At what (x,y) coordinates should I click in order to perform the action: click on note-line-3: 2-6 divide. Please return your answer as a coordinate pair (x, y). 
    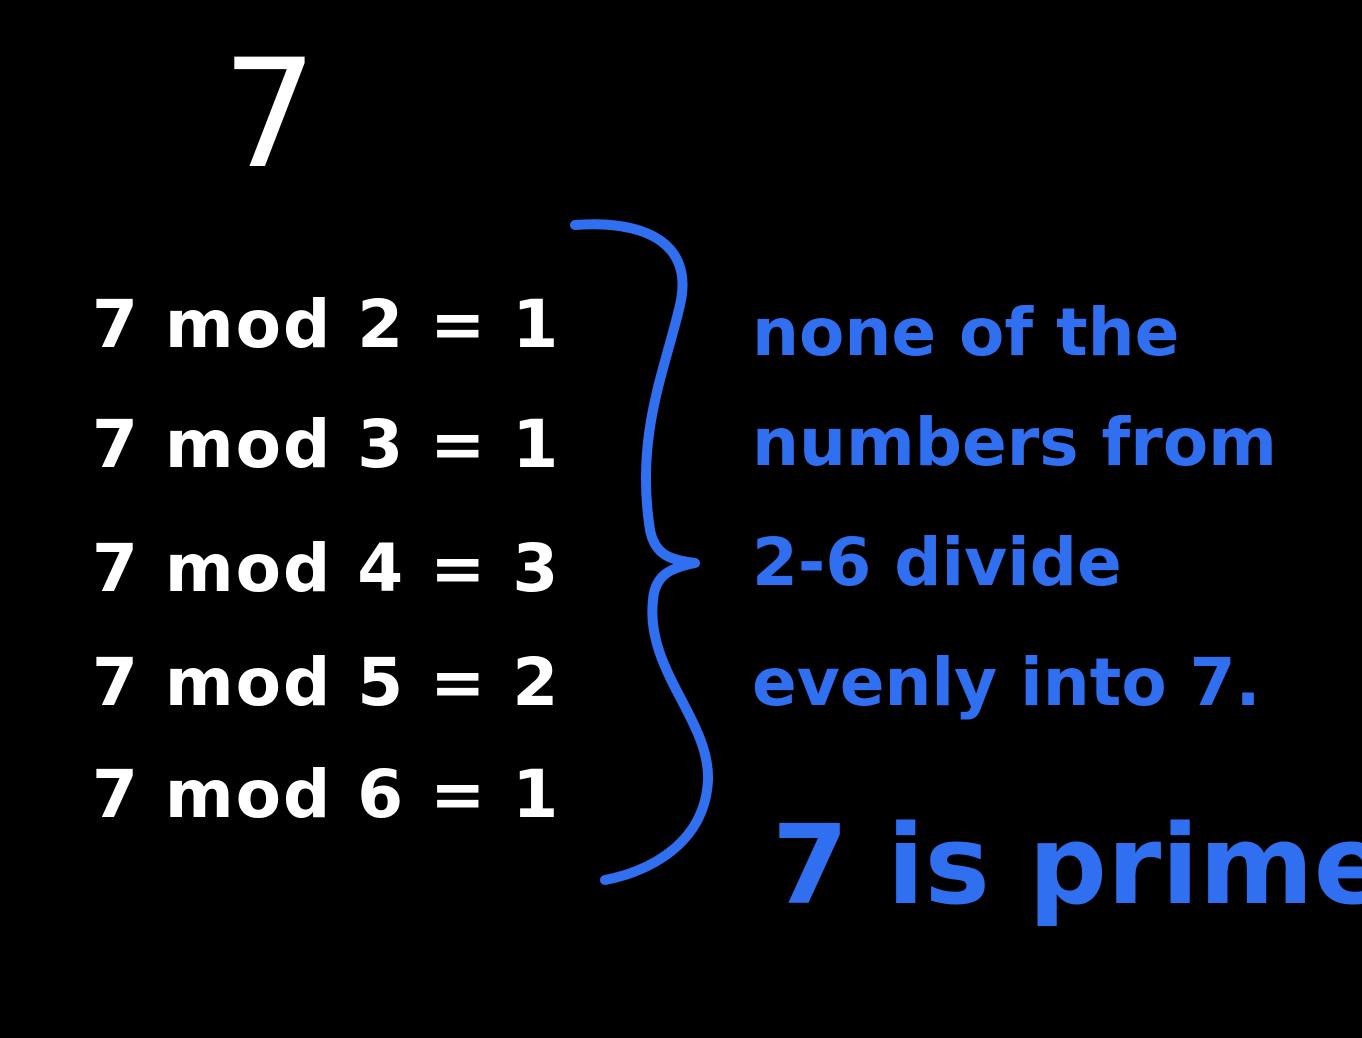
    Looking at the image, I should click on (937, 562).